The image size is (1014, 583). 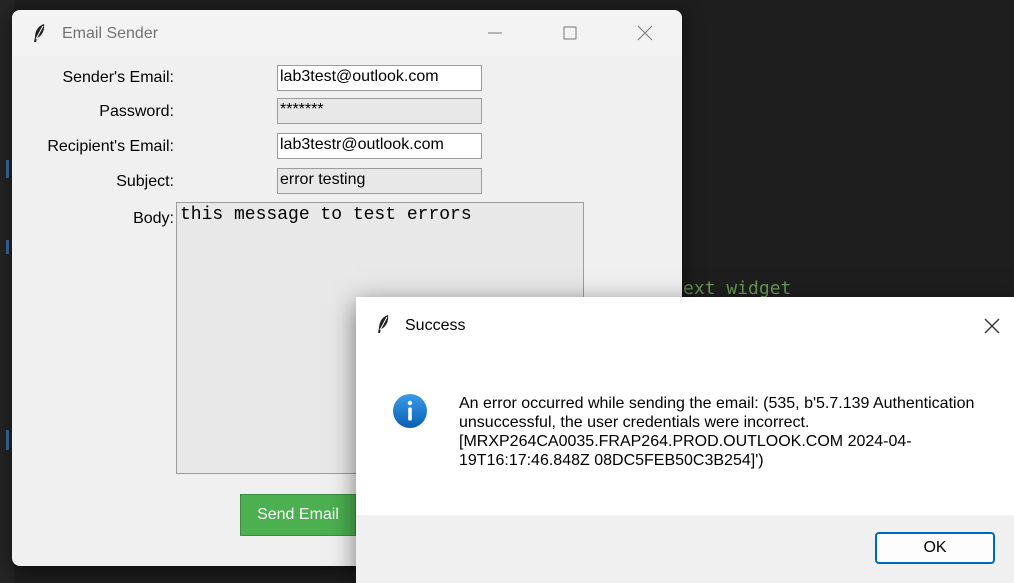 I want to click on send-email-button: Send Email, so click(x=298, y=515).